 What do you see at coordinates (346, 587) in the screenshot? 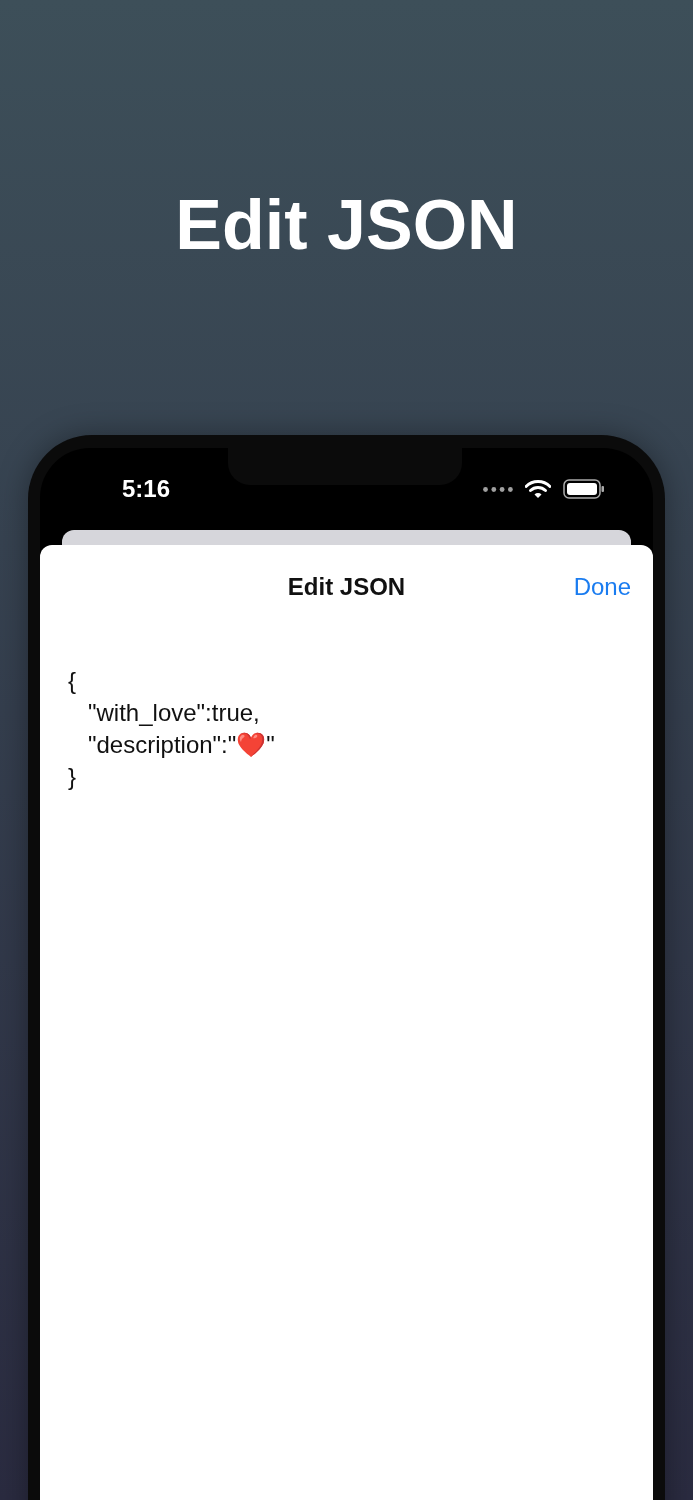
I see `nav-title: Edit JSON` at bounding box center [346, 587].